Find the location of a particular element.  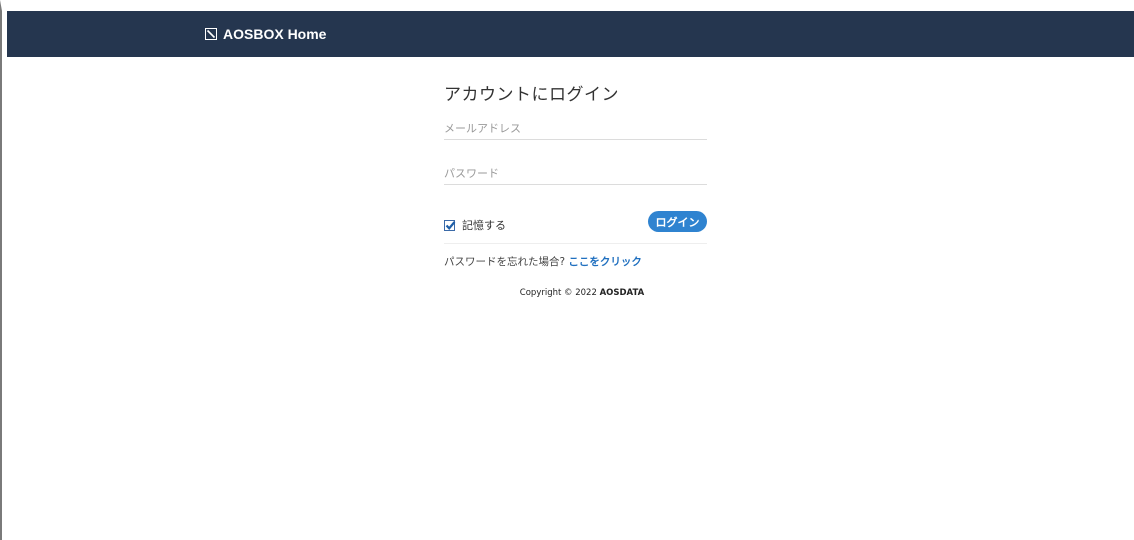

aosbox-logo-icon is located at coordinates (211, 34).